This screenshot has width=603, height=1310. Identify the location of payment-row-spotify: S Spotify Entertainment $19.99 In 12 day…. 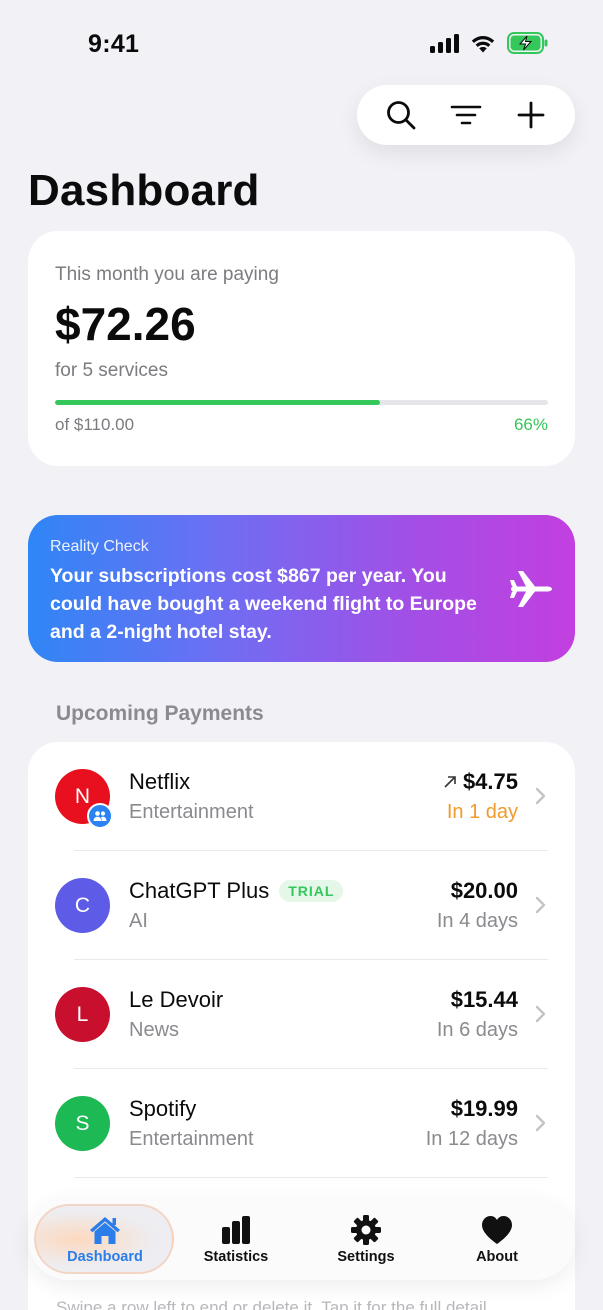
(301, 1123).